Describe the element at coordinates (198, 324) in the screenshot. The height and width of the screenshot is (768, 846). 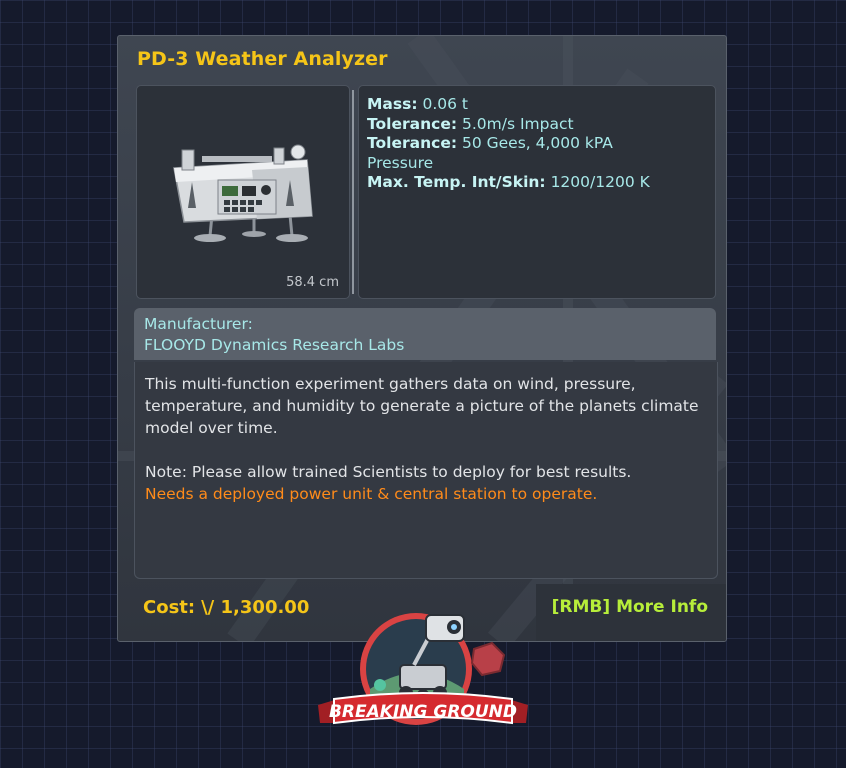
I see `manufacturer-label: Manufacturer:` at that location.